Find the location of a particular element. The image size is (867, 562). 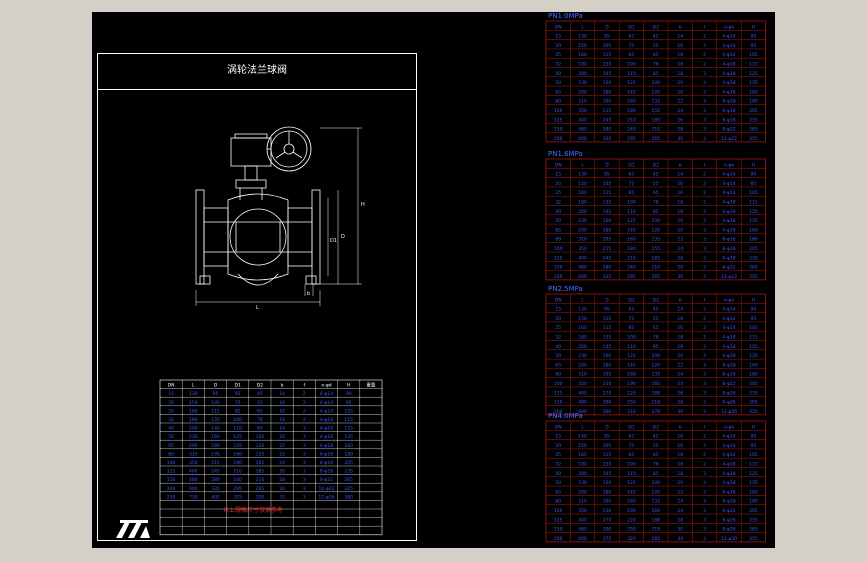

pressure-table-cell: 120 is located at coordinates (656, 230).